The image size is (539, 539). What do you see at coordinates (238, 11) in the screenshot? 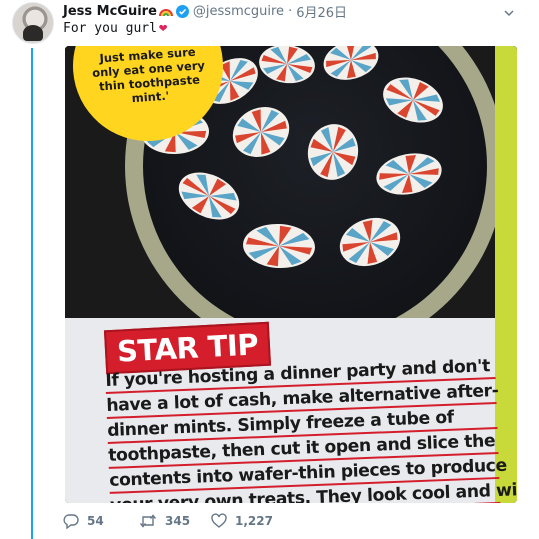
I see `author-handle: @jessmcguire` at bounding box center [238, 11].